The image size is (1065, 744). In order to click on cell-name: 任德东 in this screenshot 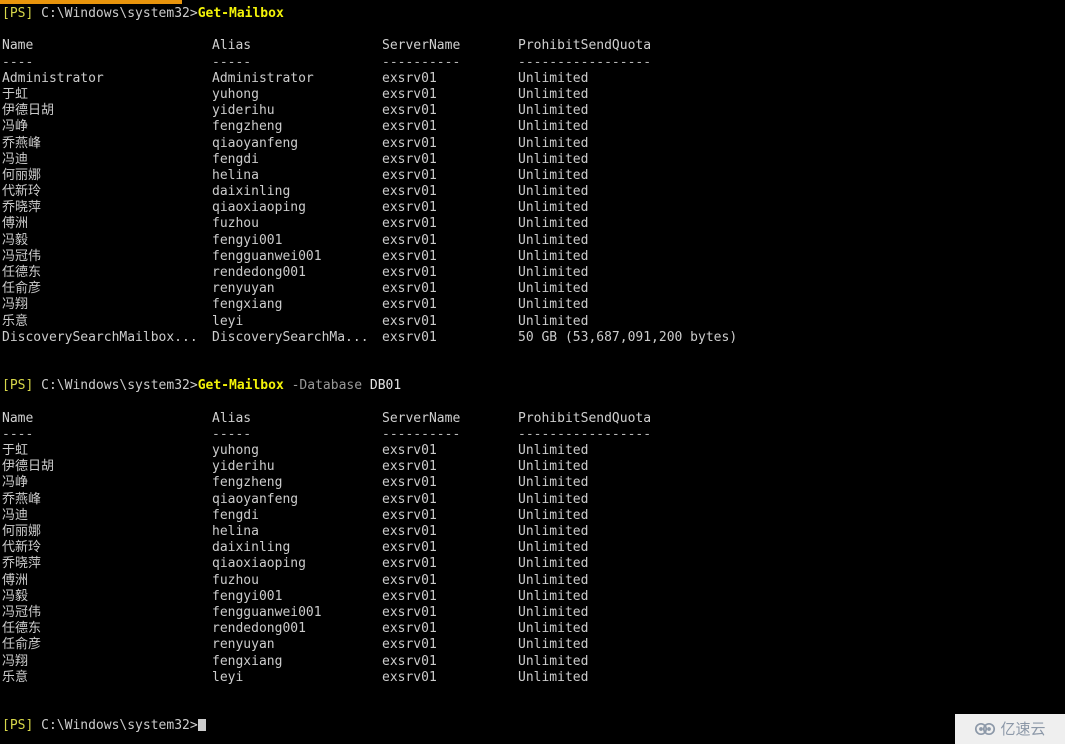, I will do `click(22, 629)`.